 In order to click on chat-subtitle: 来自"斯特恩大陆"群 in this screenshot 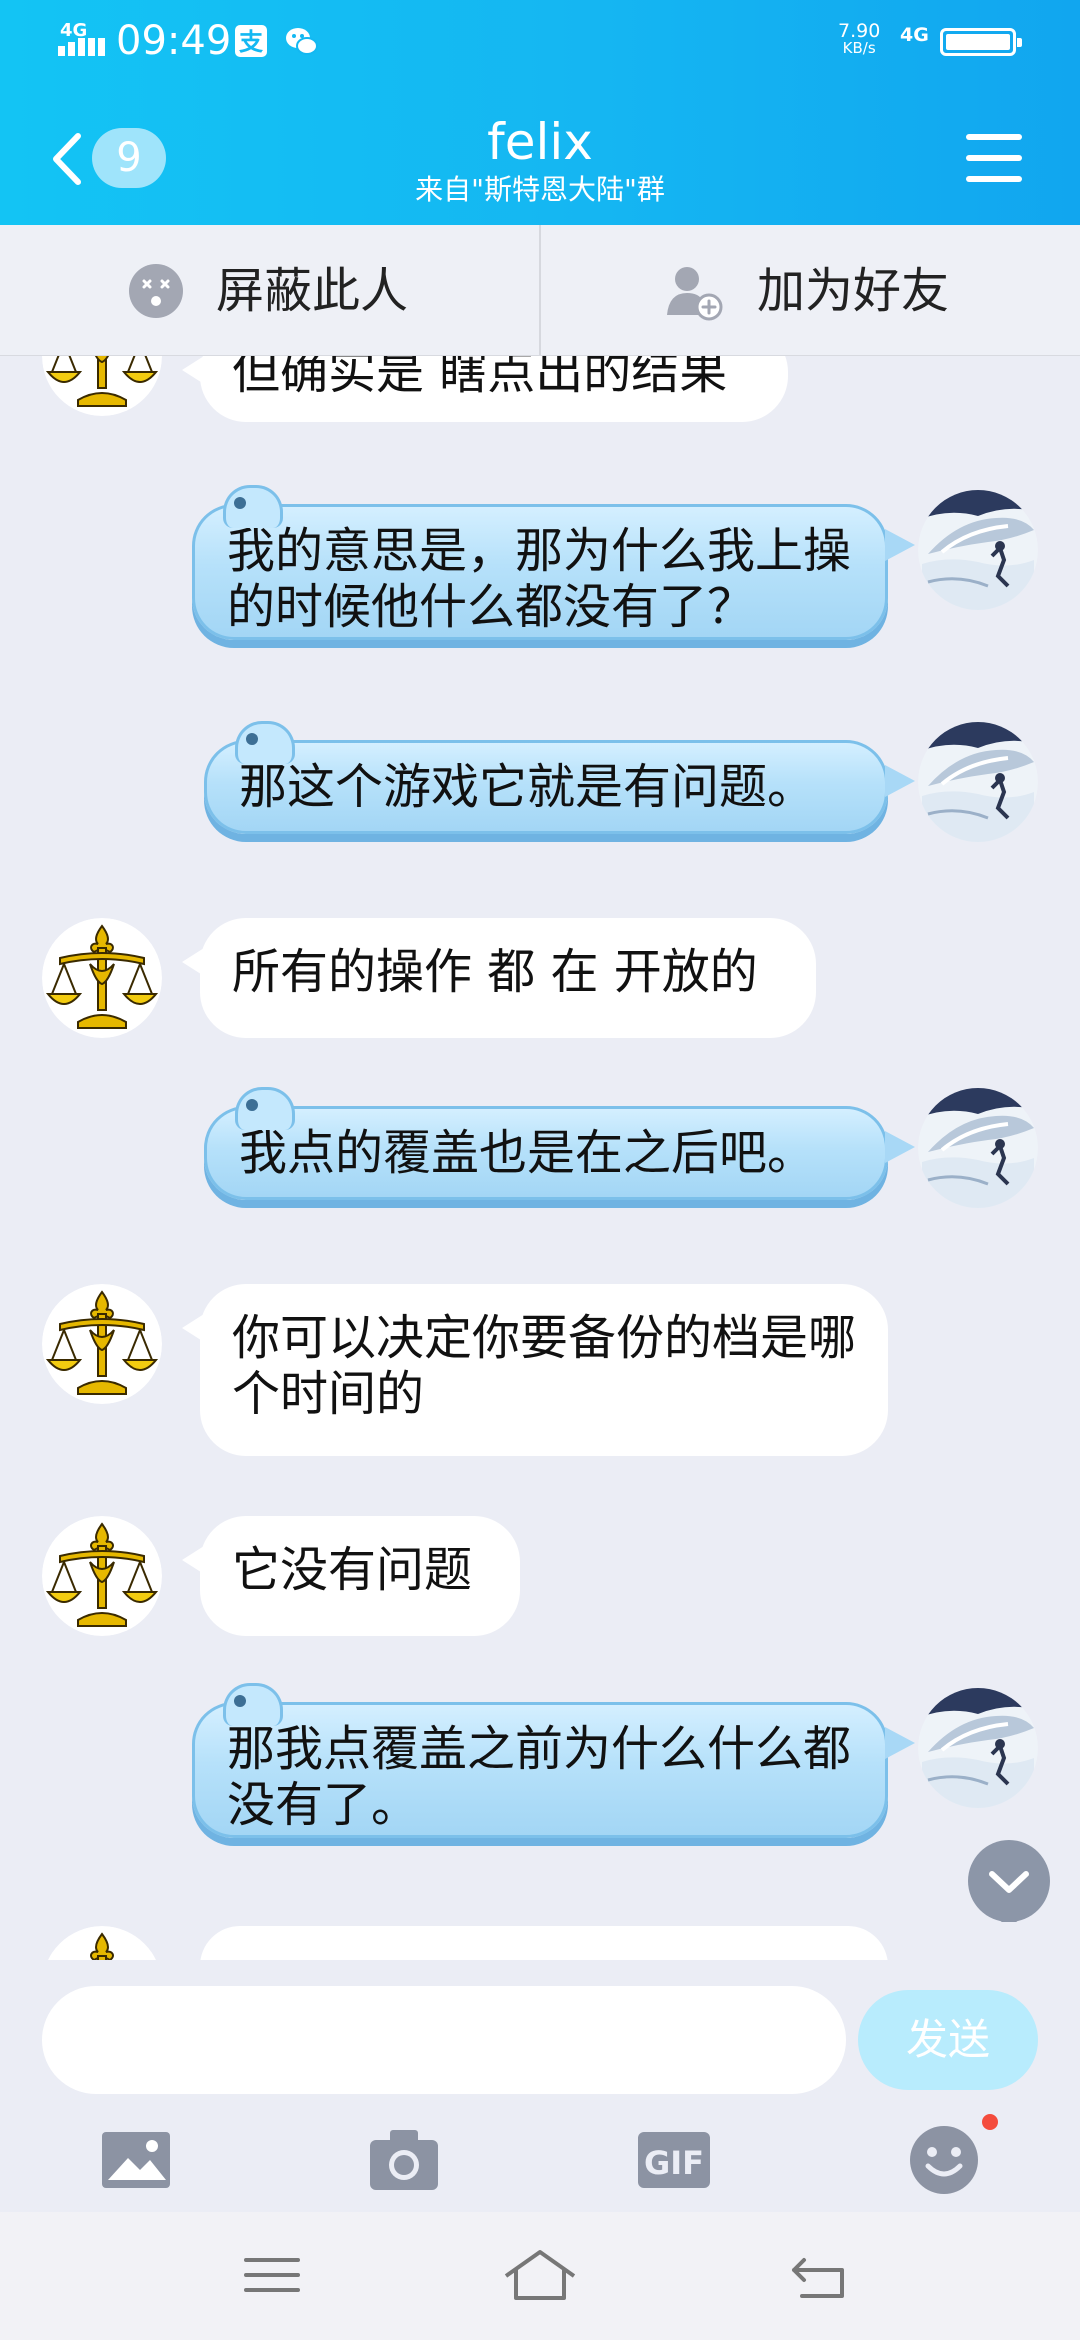, I will do `click(540, 189)`.